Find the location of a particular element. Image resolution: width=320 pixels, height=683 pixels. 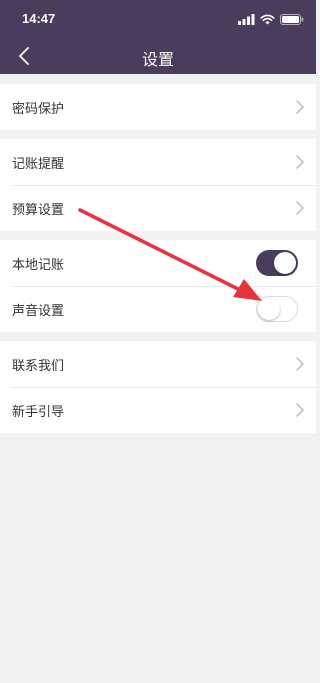

settings-item-label: 密码保护 is located at coordinates (38, 109).